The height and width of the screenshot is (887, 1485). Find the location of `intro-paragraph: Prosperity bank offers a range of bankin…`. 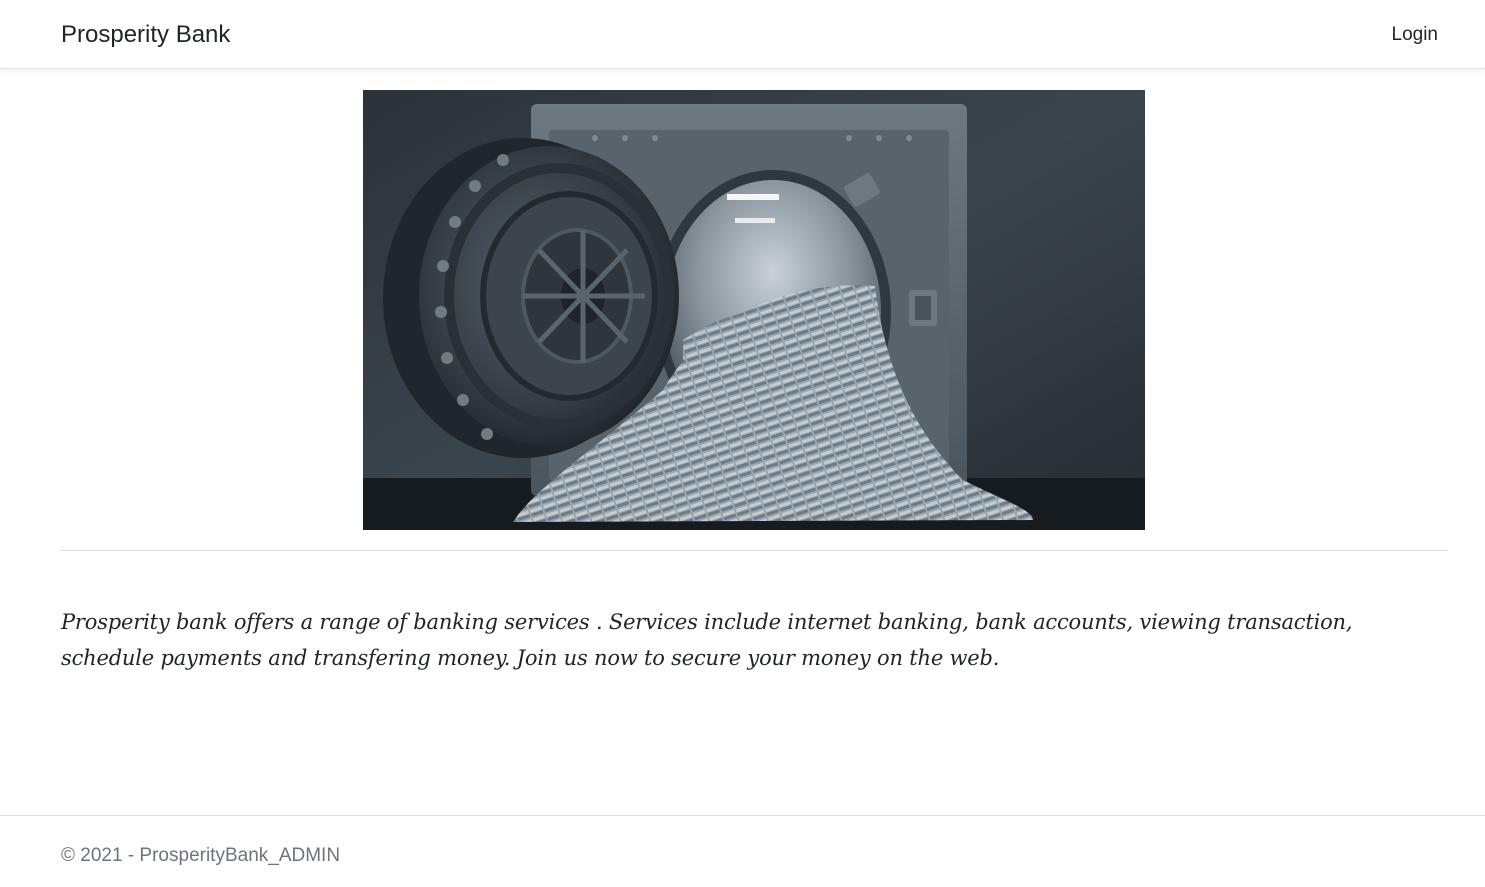

intro-paragraph: Prosperity bank offers a range of bankin… is located at coordinates (707, 640).